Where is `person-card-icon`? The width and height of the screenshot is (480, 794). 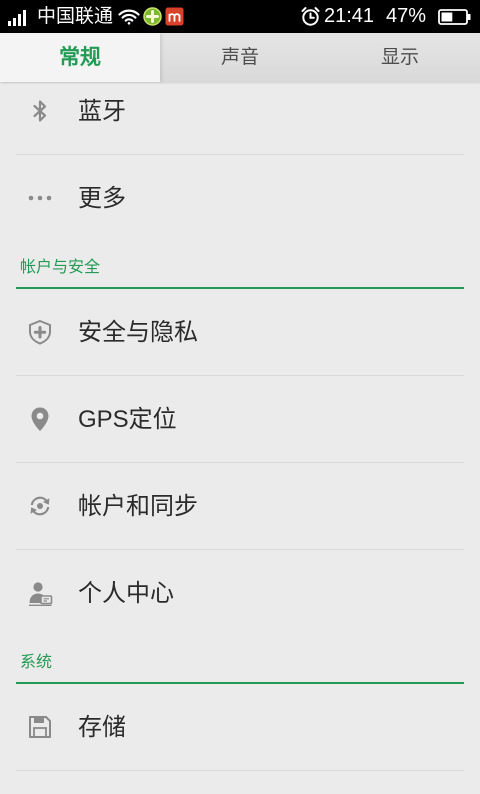
person-card-icon is located at coordinates (40, 593).